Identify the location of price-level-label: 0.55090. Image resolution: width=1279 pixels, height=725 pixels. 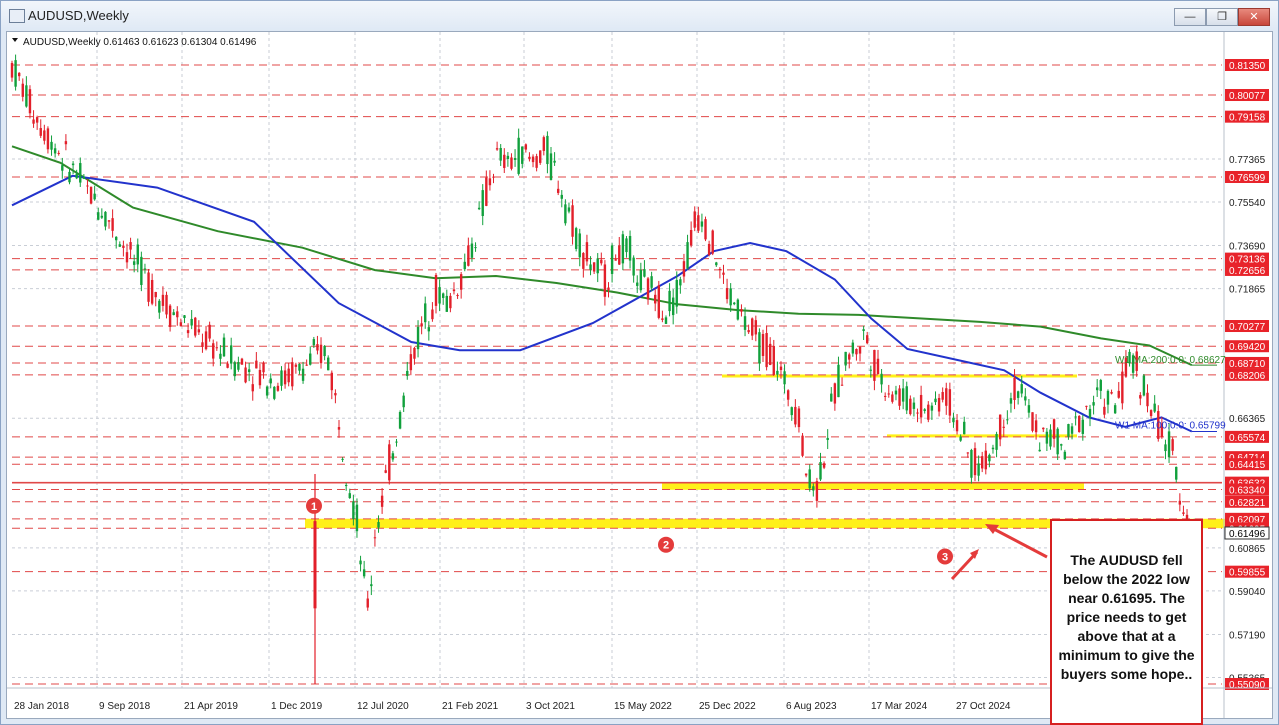
(1247, 685).